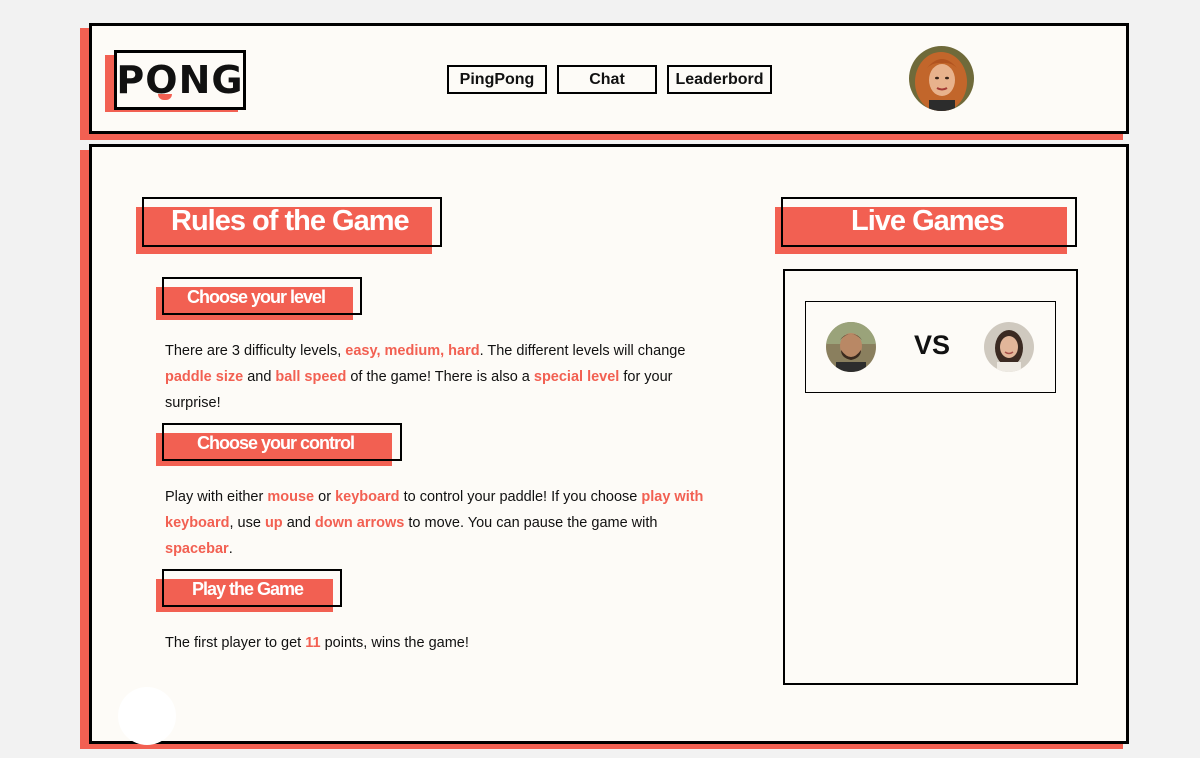  What do you see at coordinates (248, 589) in the screenshot?
I see `section-play-heading: Play the Game` at bounding box center [248, 589].